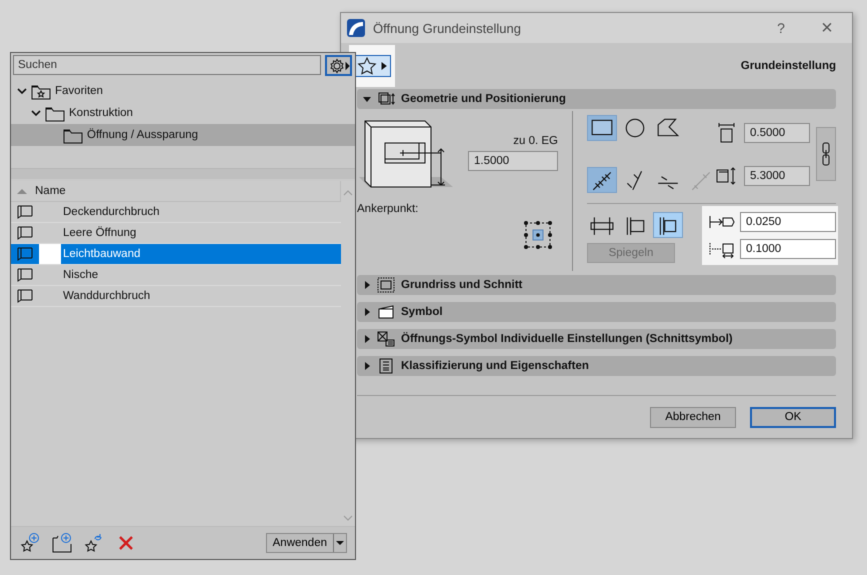 The width and height of the screenshot is (867, 575). What do you see at coordinates (356, 28) in the screenshot?
I see `app-logo-icon` at bounding box center [356, 28].